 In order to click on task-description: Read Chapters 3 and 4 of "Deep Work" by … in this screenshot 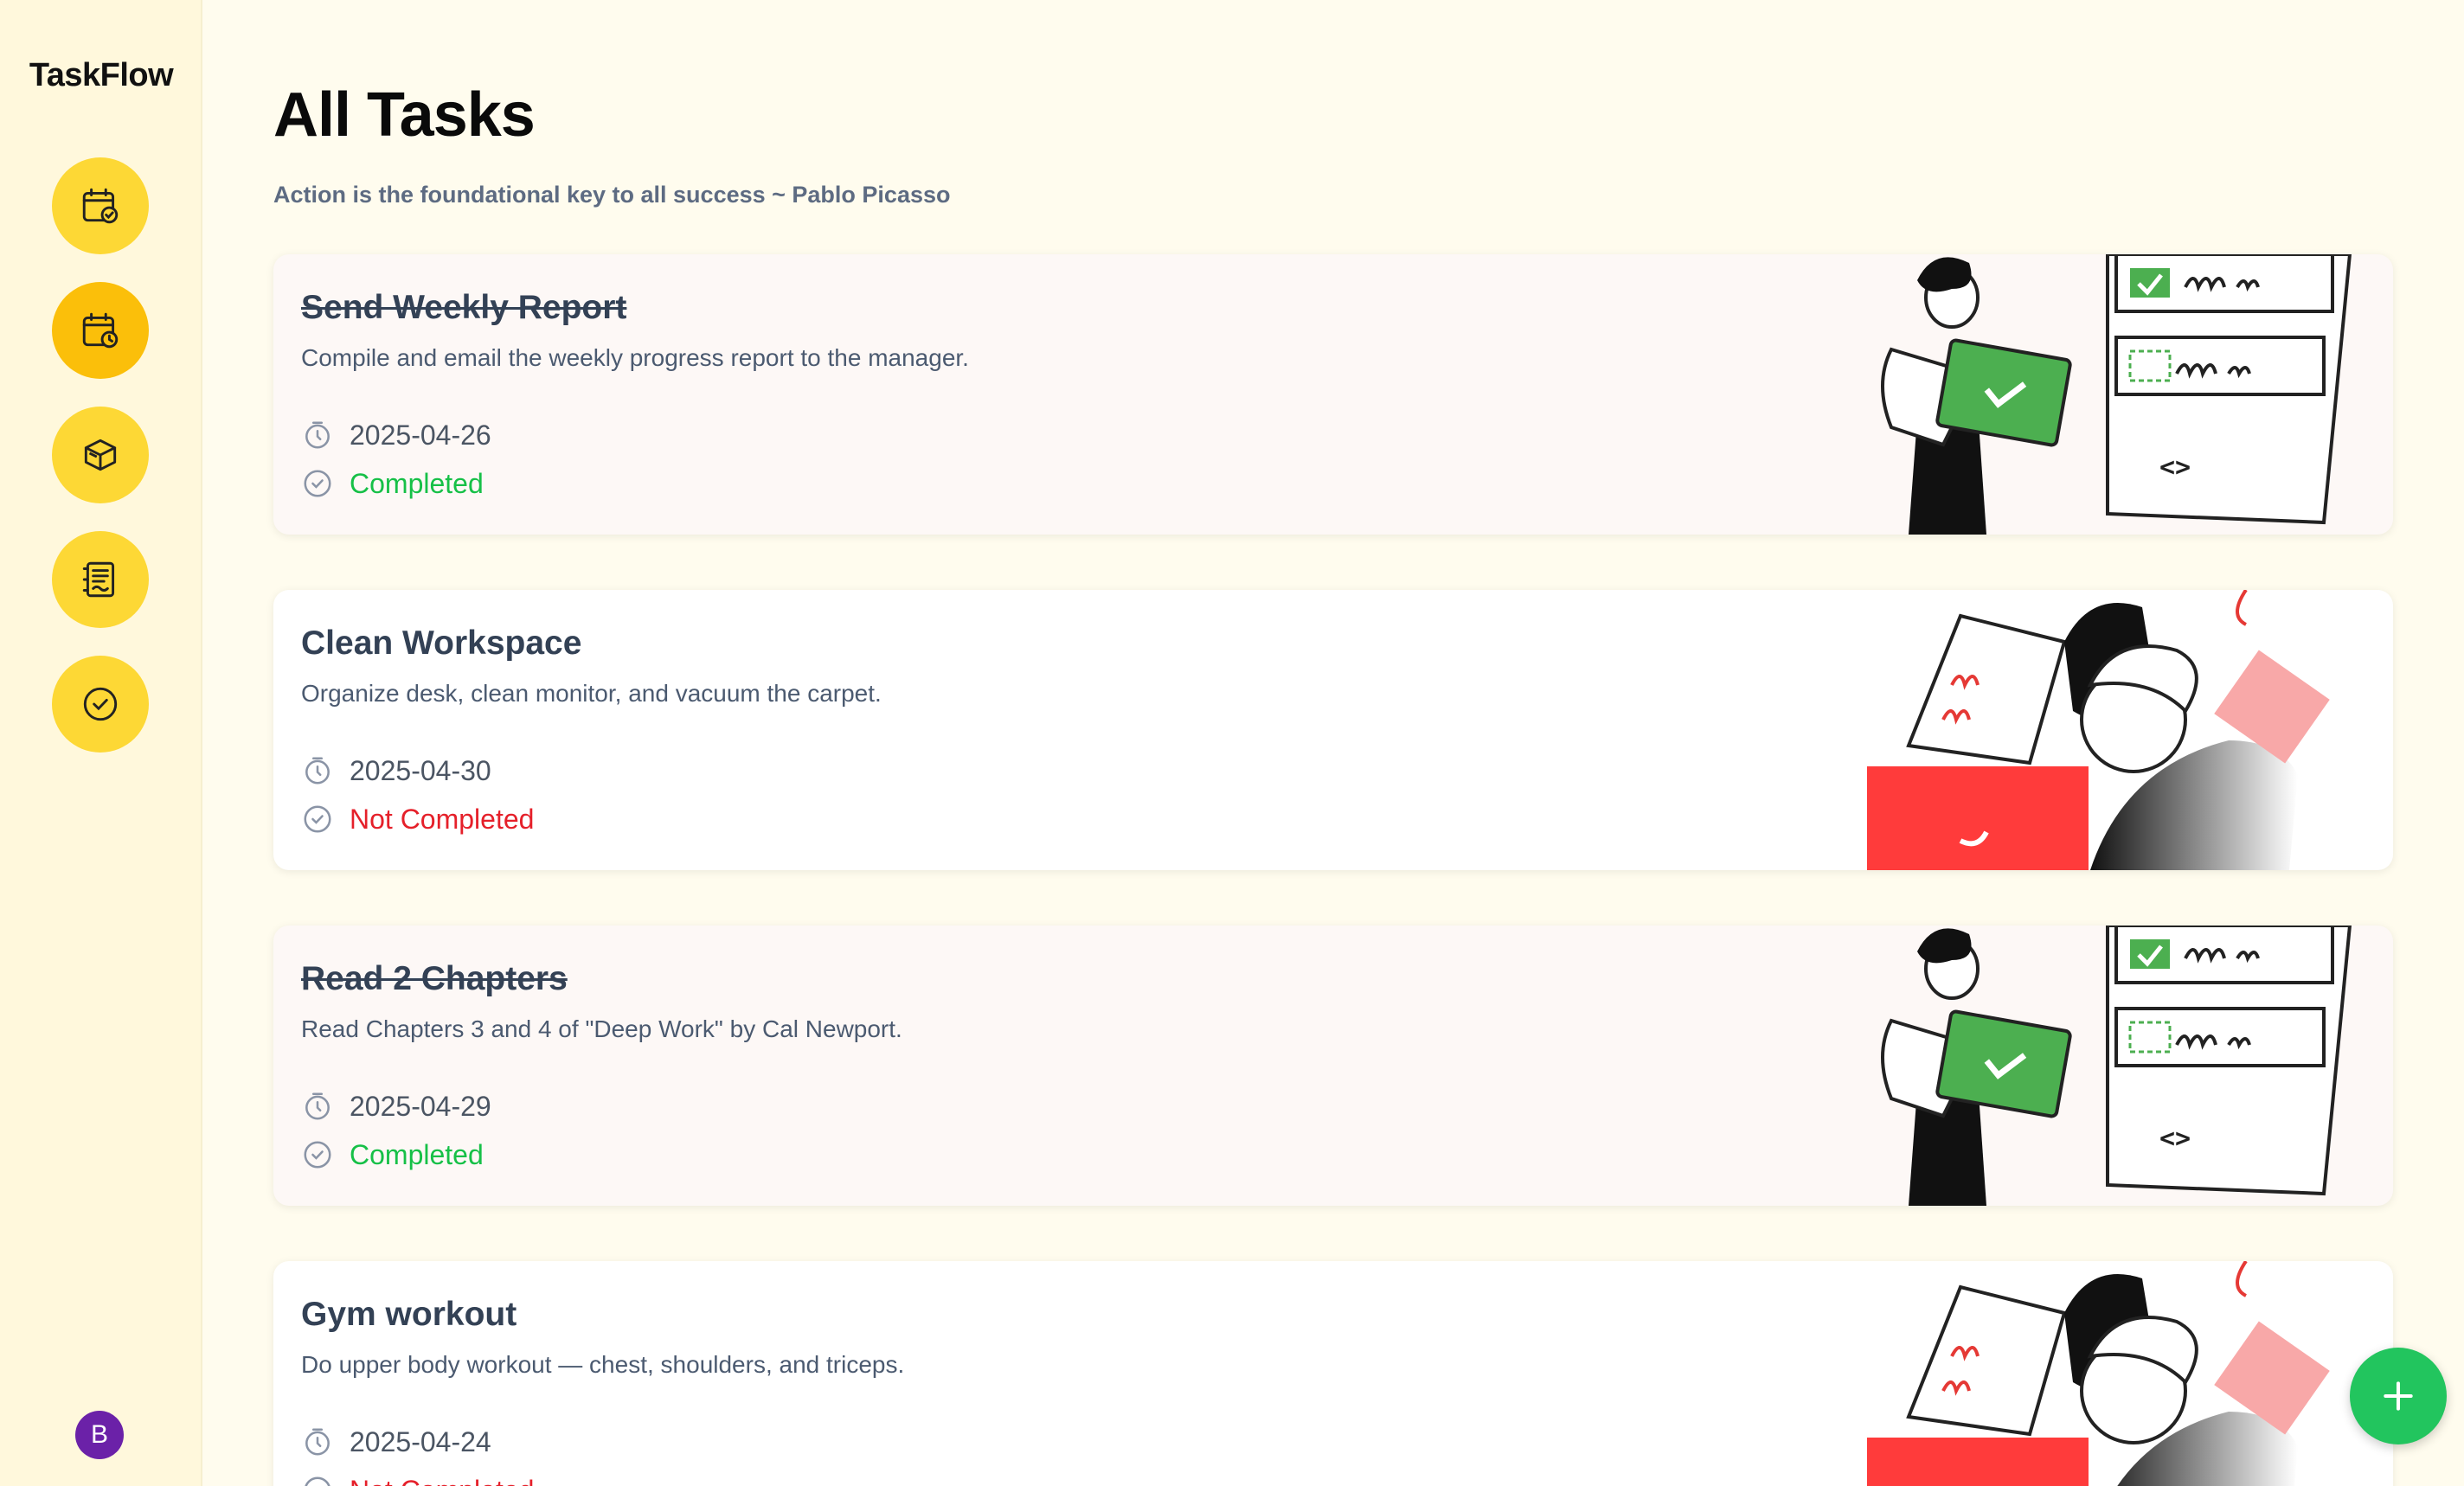, I will do `click(601, 1028)`.